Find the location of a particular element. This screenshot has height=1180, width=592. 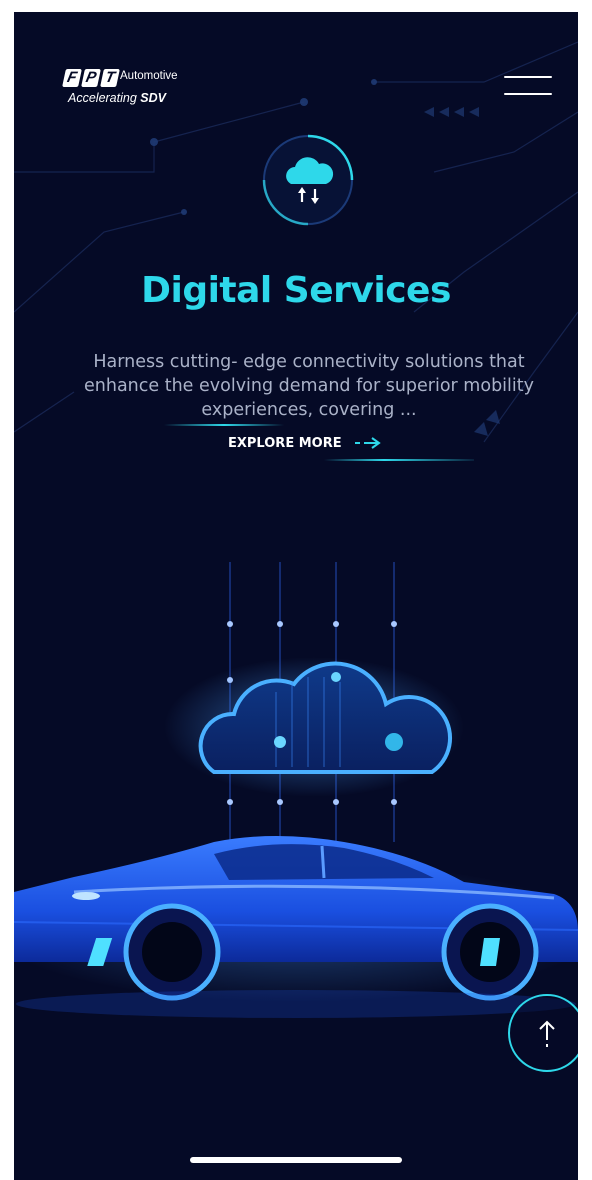

logo-tagline-bold: SDV is located at coordinates (153, 98).